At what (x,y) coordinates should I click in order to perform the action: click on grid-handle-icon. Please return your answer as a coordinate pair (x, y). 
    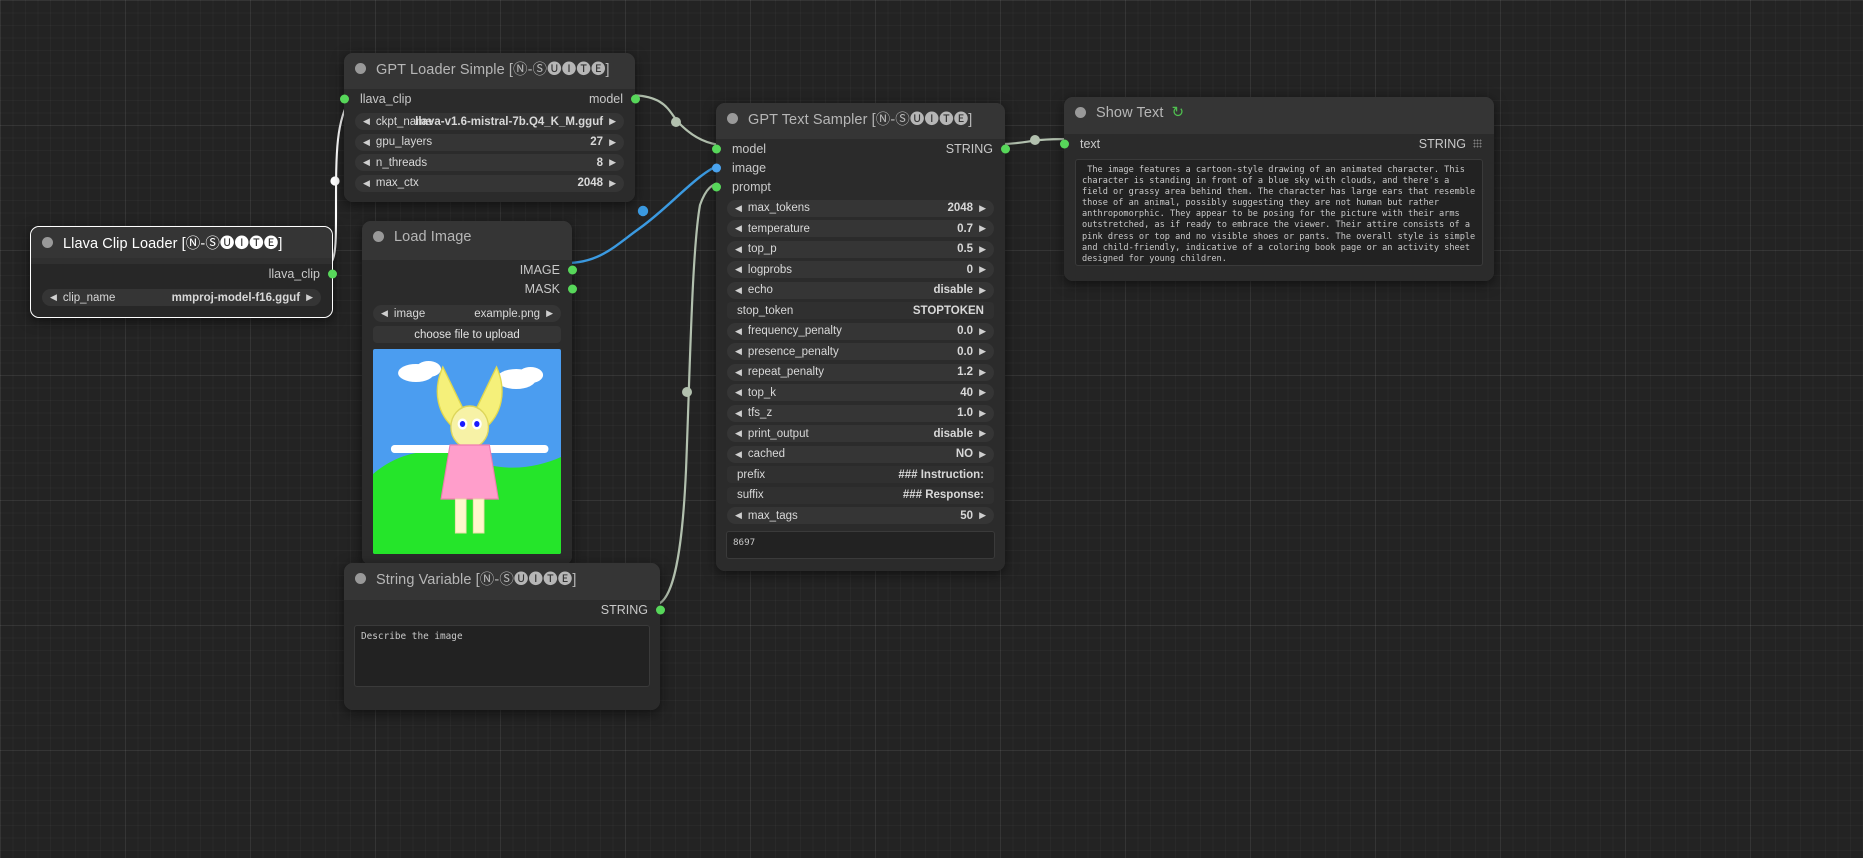
    Looking at the image, I should click on (1477, 143).